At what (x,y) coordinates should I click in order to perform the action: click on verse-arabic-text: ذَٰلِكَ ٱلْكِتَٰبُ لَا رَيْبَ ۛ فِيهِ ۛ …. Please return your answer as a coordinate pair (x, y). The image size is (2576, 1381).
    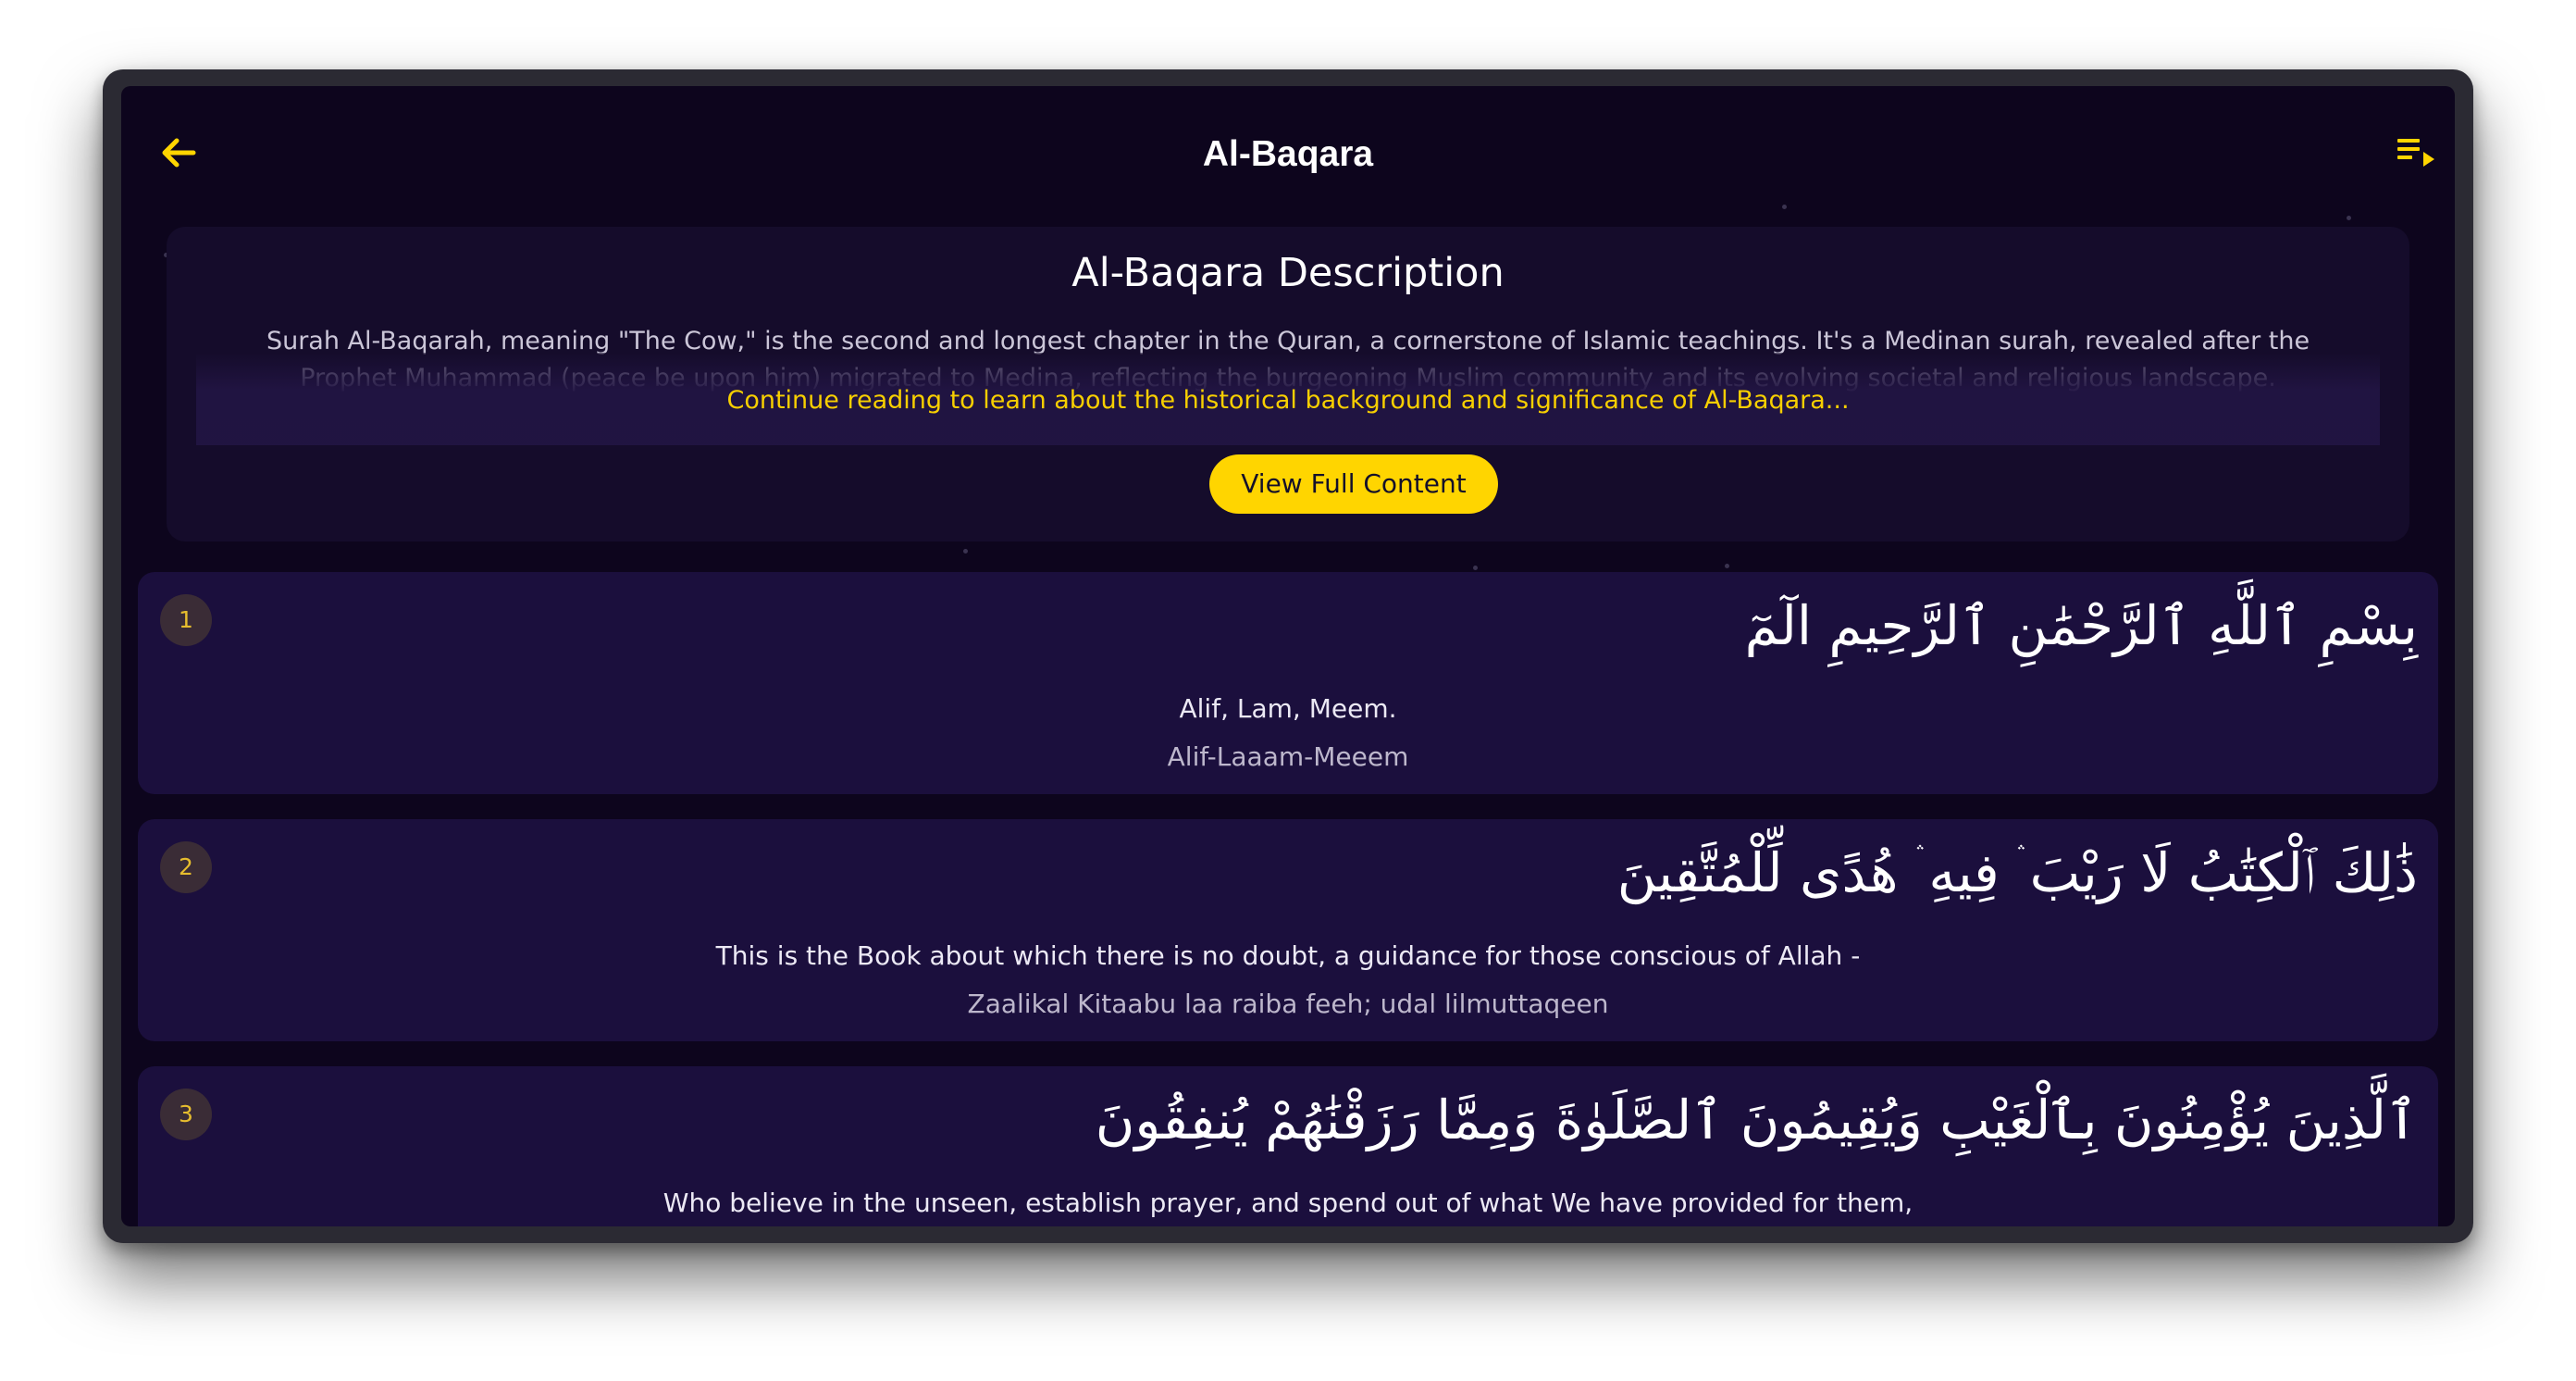
    Looking at the image, I should click on (2017, 872).